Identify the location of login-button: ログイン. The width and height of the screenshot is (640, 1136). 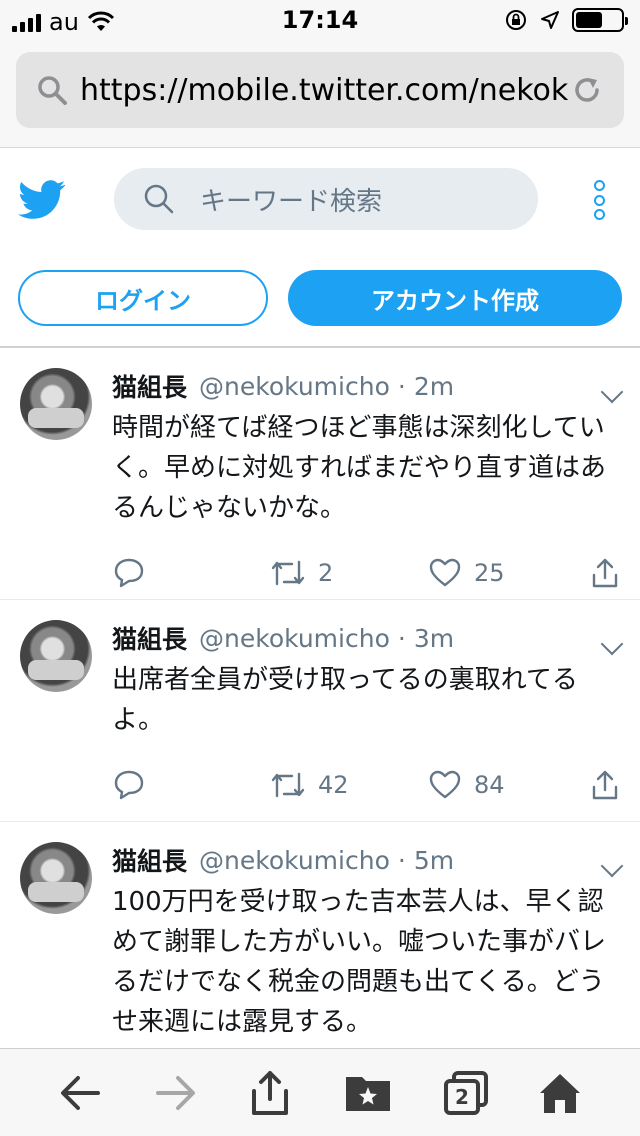
(143, 298).